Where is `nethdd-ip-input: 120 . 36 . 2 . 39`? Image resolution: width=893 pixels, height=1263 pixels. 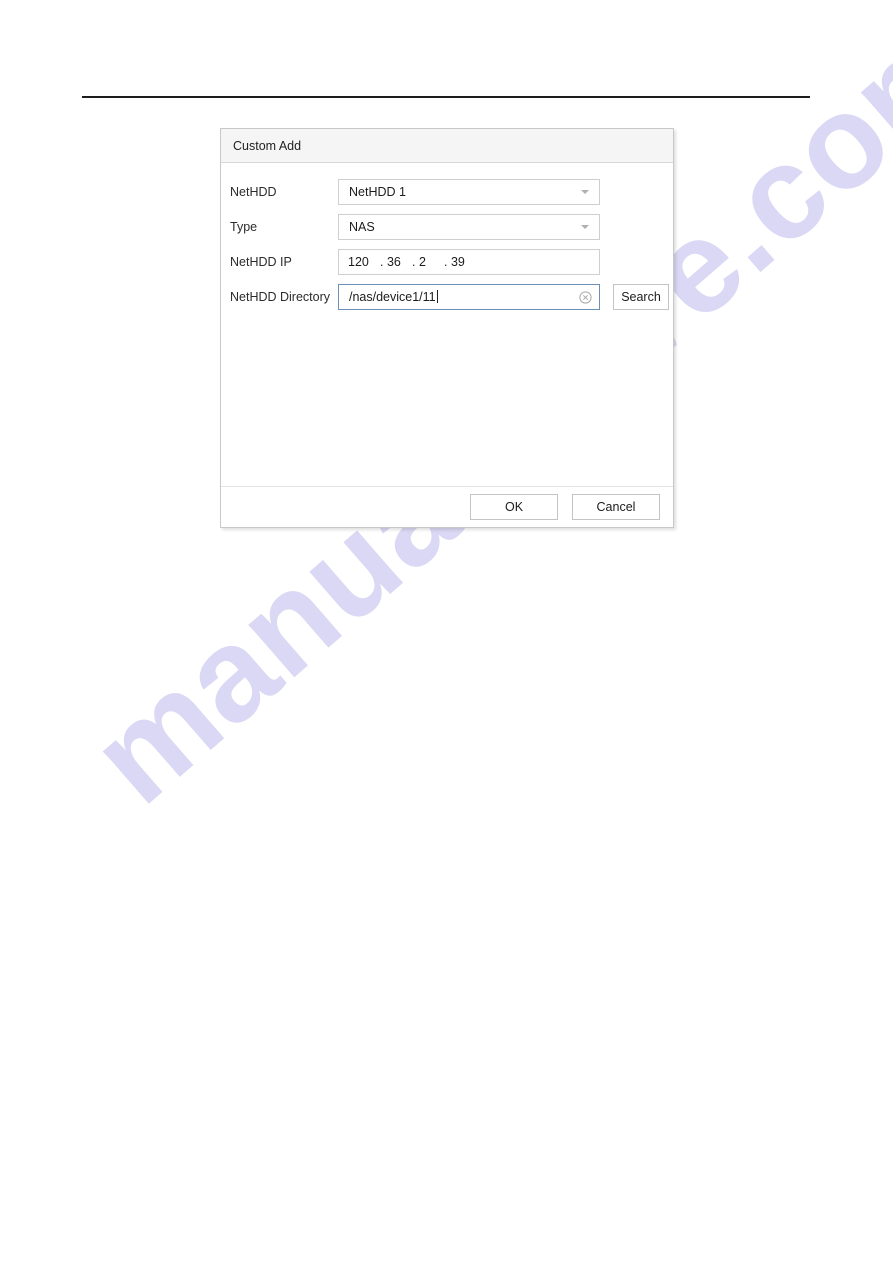 nethdd-ip-input: 120 . 36 . 2 . 39 is located at coordinates (469, 262).